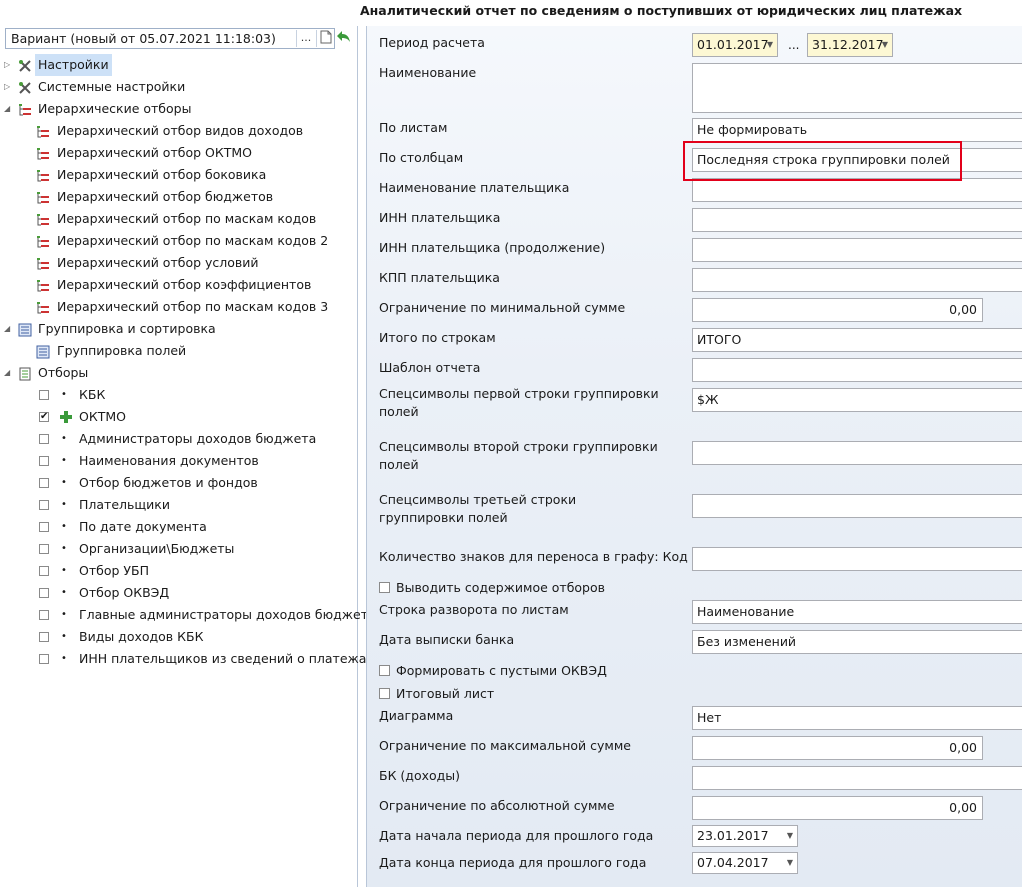 Image resolution: width=1022 pixels, height=887 pixels. Describe the element at coordinates (439, 277) in the screenshot. I see `payer-kpp-label: КПП плательщика` at that location.